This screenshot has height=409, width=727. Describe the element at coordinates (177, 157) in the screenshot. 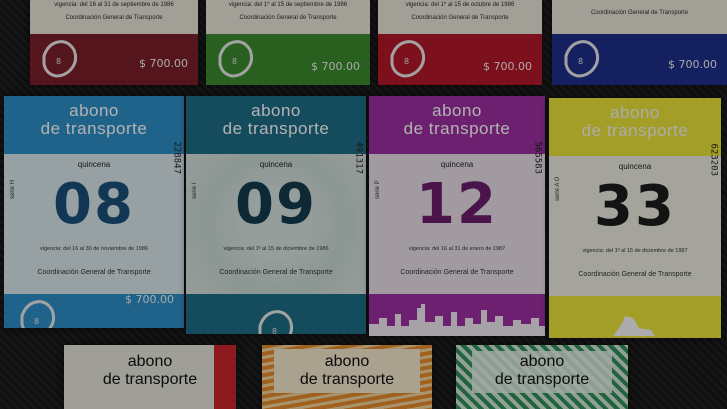

I see `serial-number: 228847` at that location.